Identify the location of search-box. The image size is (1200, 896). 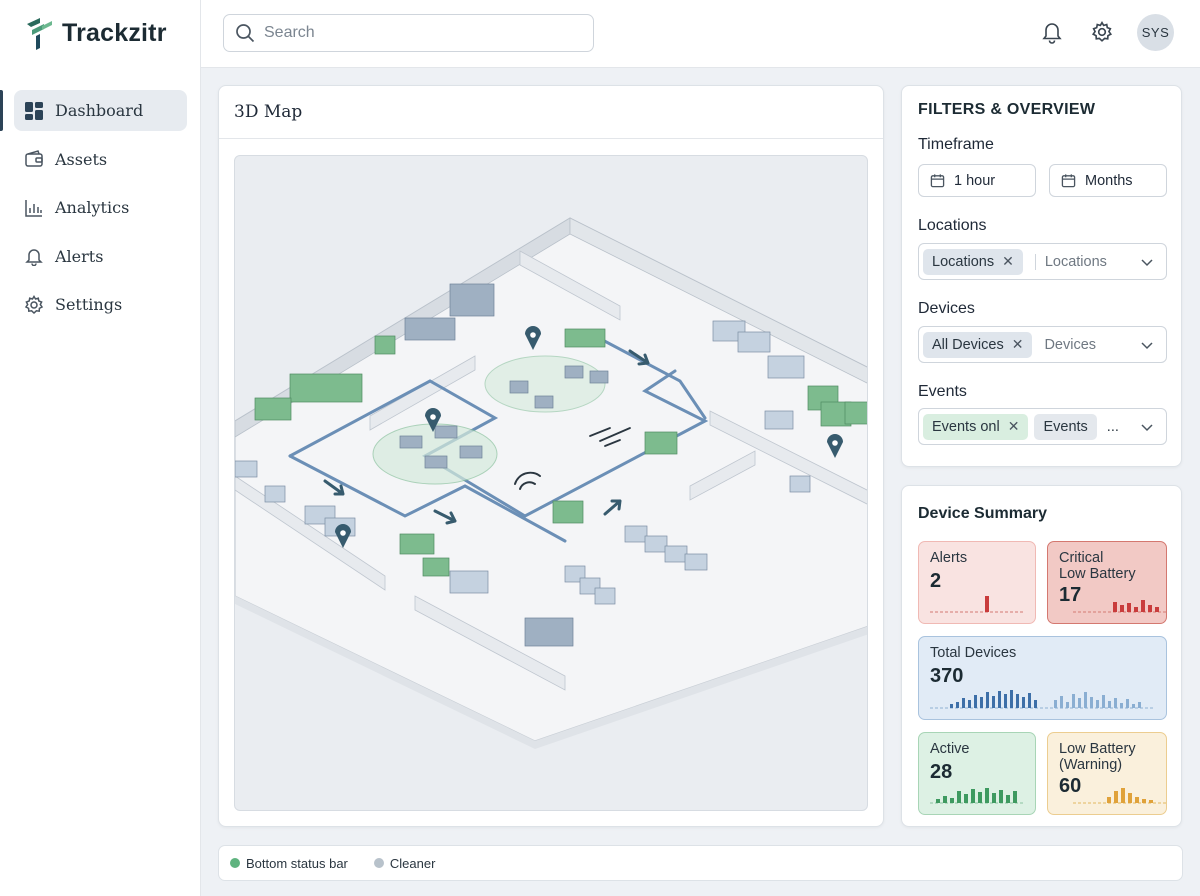
(408, 33).